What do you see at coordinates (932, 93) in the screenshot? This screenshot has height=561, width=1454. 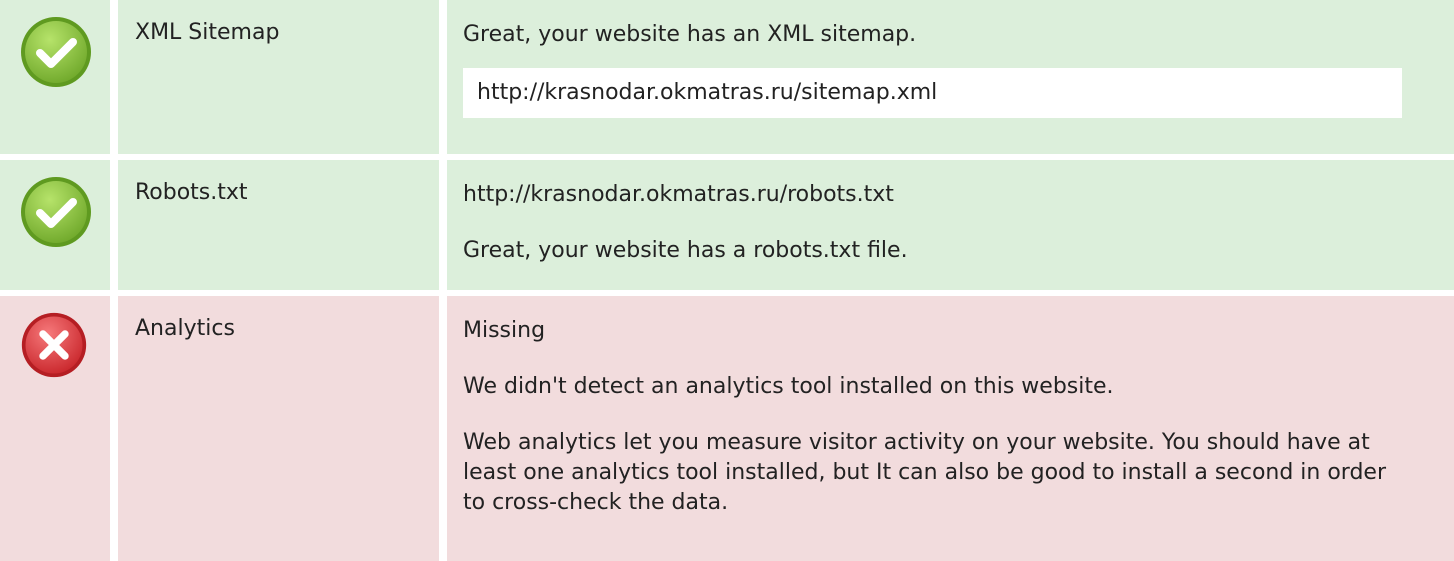 I see `sitemap-url-box: http://krasnodar.okmatras.ru/sitemap.xml` at bounding box center [932, 93].